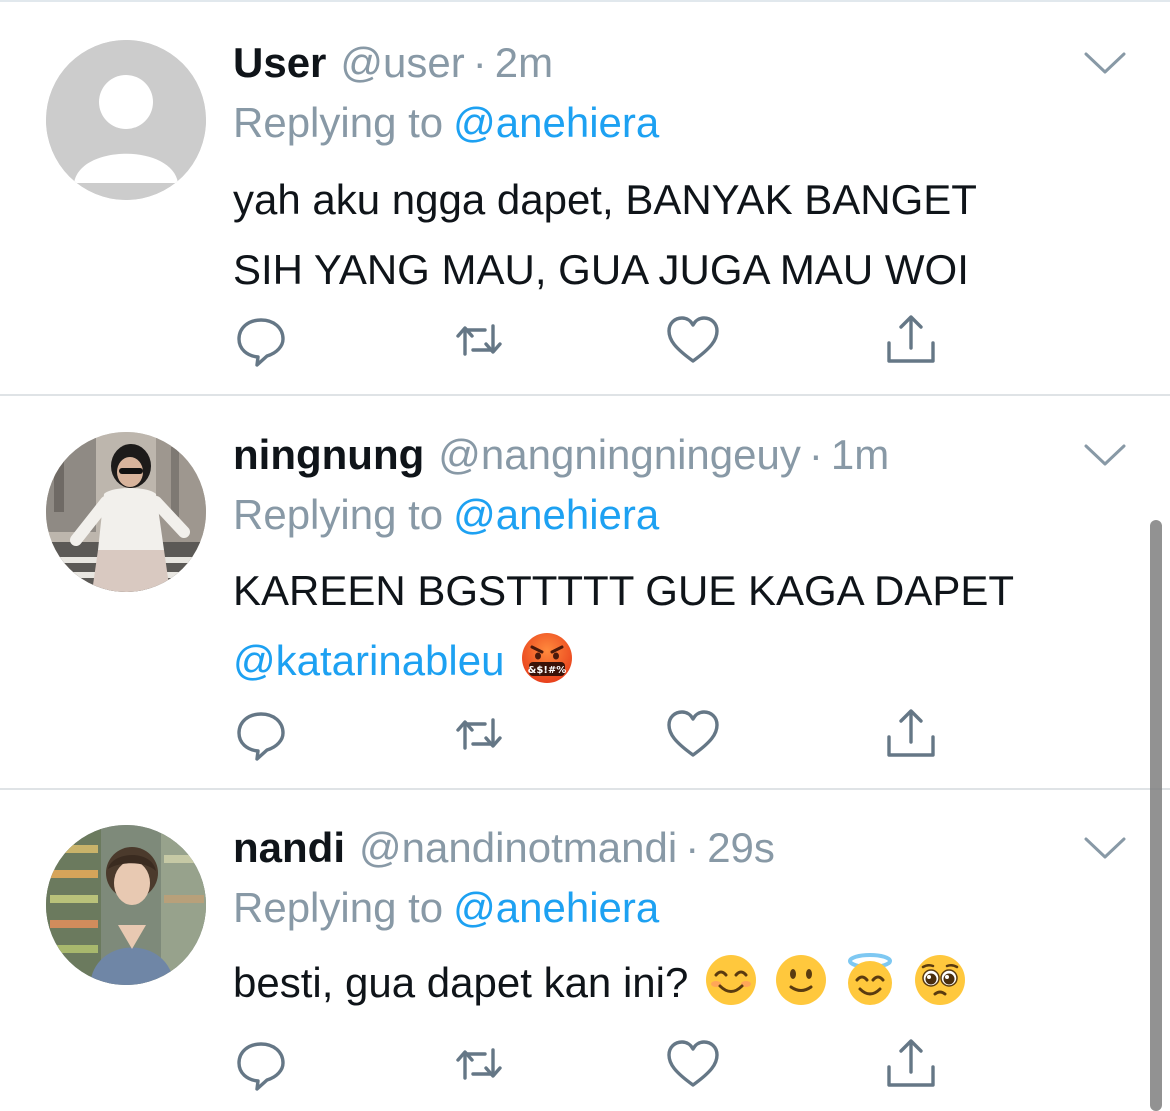 The height and width of the screenshot is (1111, 1170). I want to click on timestamp: 1m, so click(860, 454).